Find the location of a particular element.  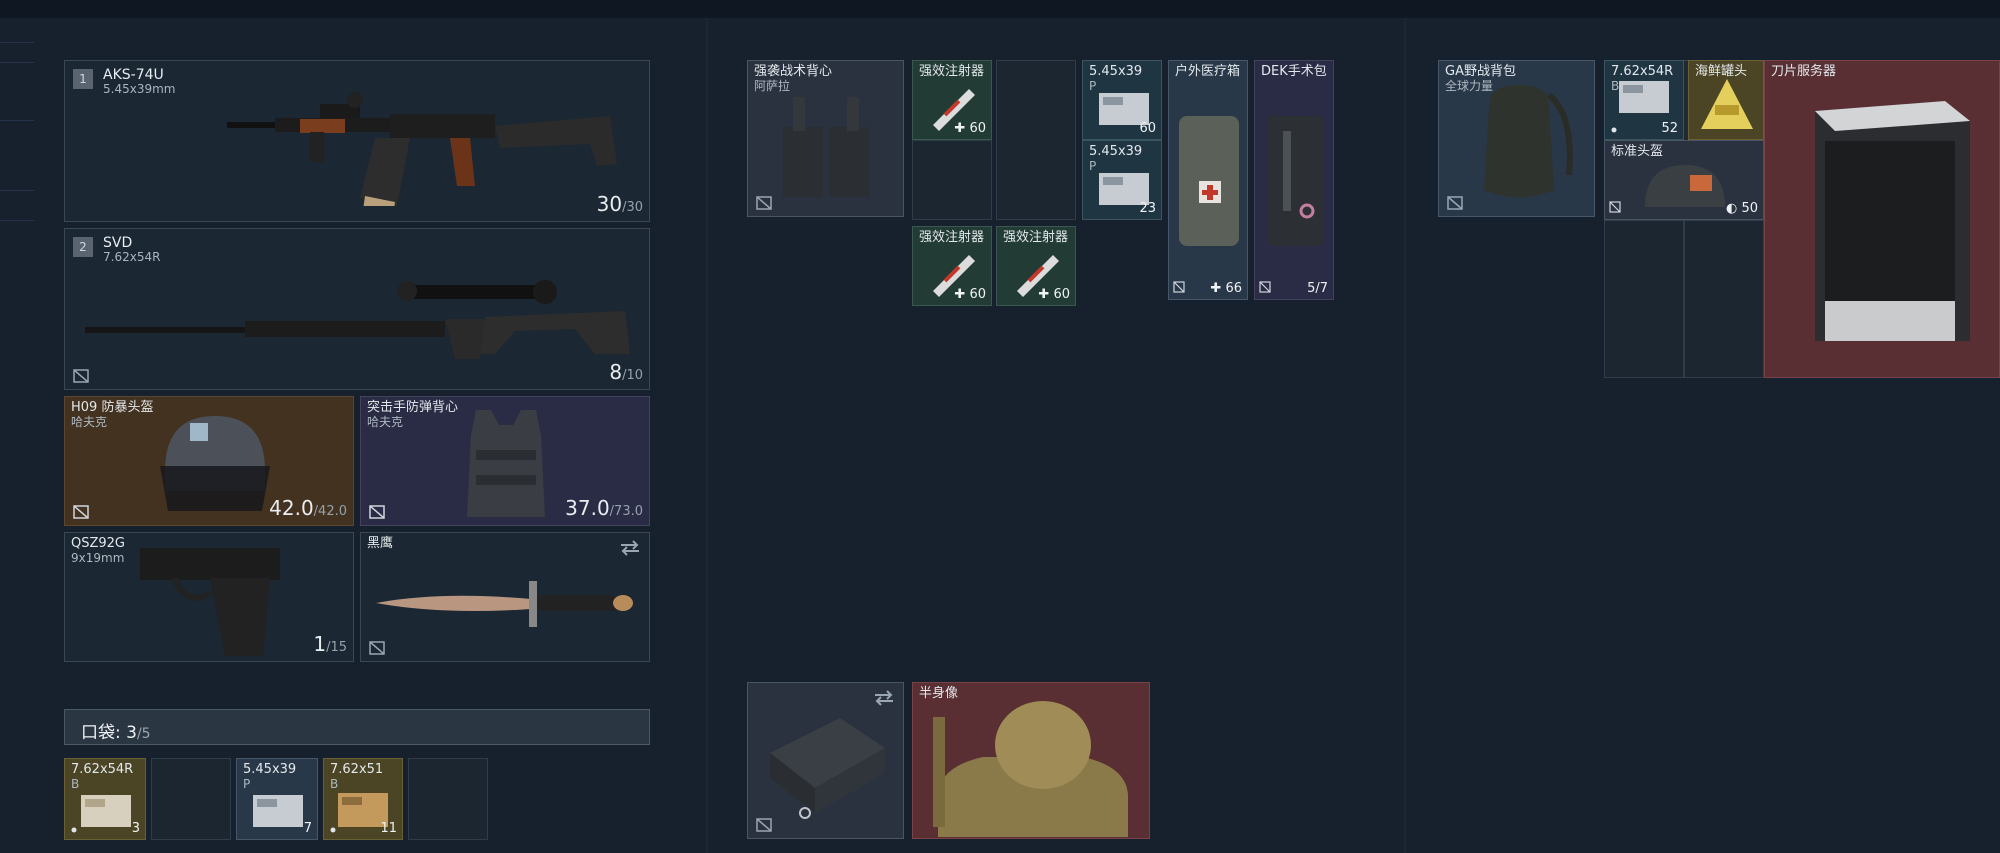

sniper-rifle-image is located at coordinates (357, 319).